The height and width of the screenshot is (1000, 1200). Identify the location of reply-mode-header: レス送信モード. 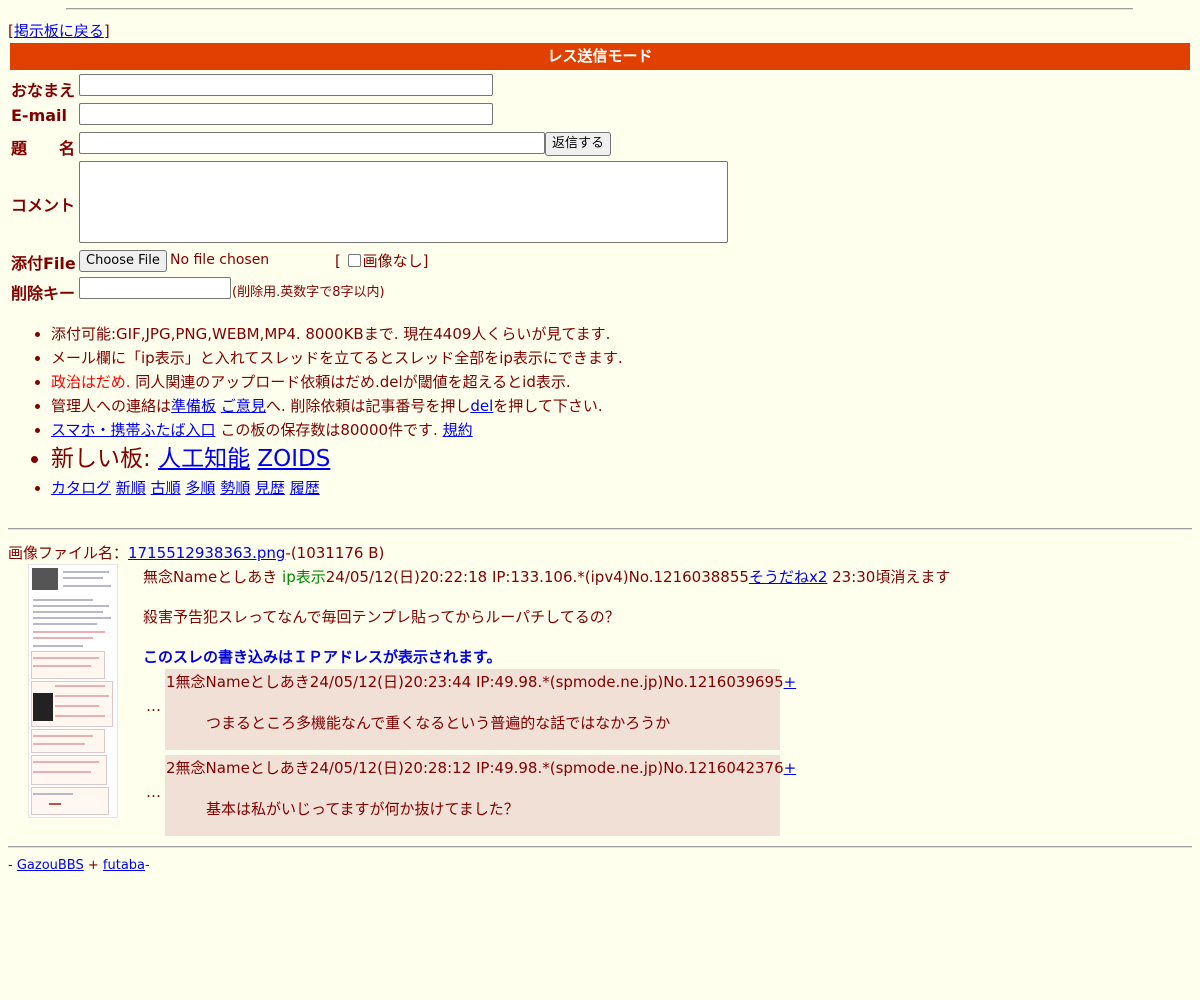
(600, 56).